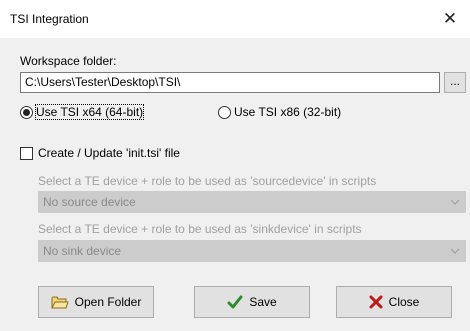  Describe the element at coordinates (89, 112) in the screenshot. I see `radio-x64-label: Use TSI x64 (64-bit)` at that location.